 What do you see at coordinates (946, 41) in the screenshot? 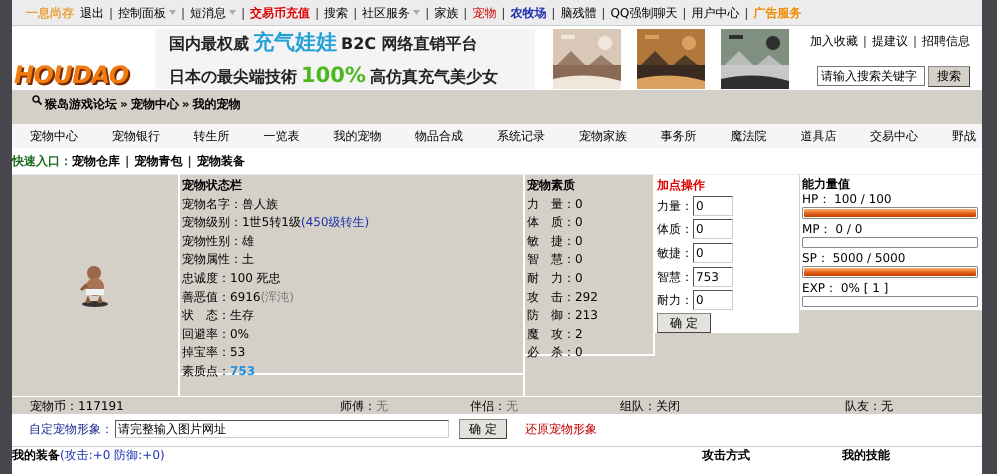
I see `header-link: 招聘信息` at bounding box center [946, 41].